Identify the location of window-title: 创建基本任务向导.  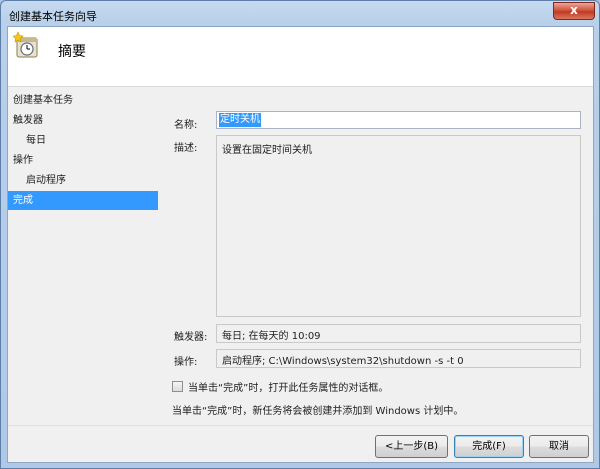
(53, 16).